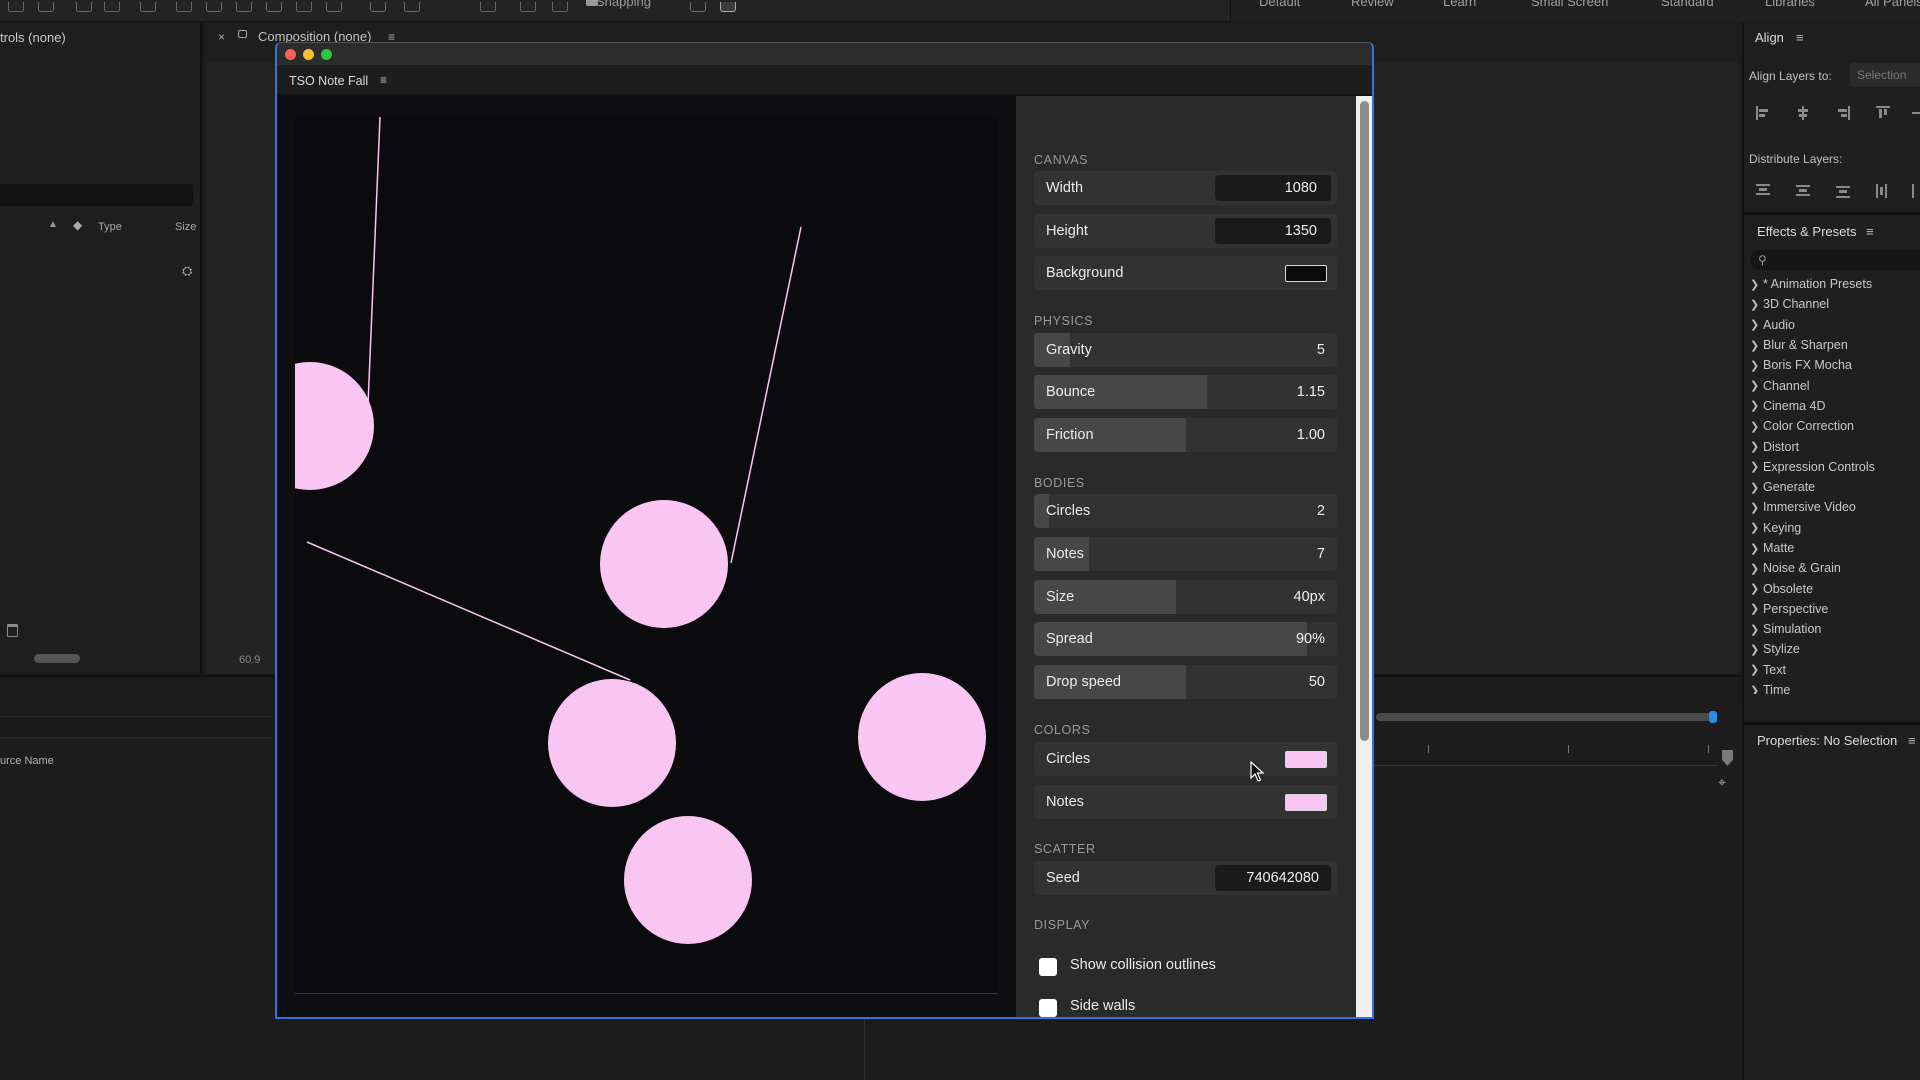  What do you see at coordinates (187, 271) in the screenshot?
I see `flowchart-icon: ⛭` at bounding box center [187, 271].